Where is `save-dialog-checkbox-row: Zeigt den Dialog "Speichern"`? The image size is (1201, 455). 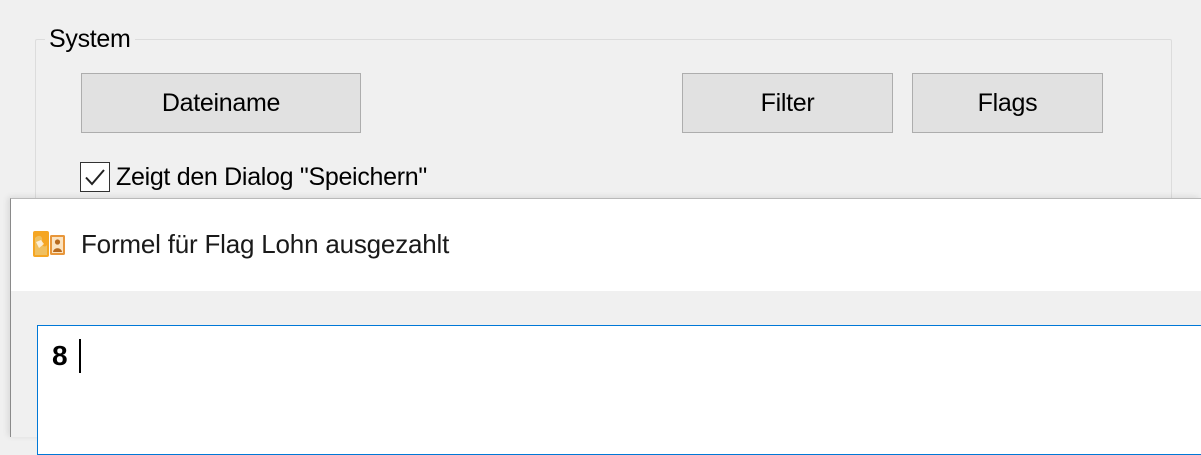 save-dialog-checkbox-row: Zeigt den Dialog "Speichern" is located at coordinates (253, 177).